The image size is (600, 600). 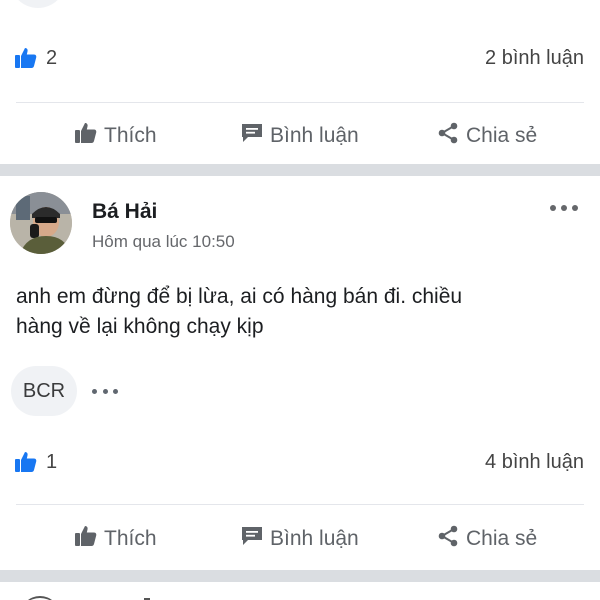 I want to click on previous-post-avatar, so click(x=38, y=4).